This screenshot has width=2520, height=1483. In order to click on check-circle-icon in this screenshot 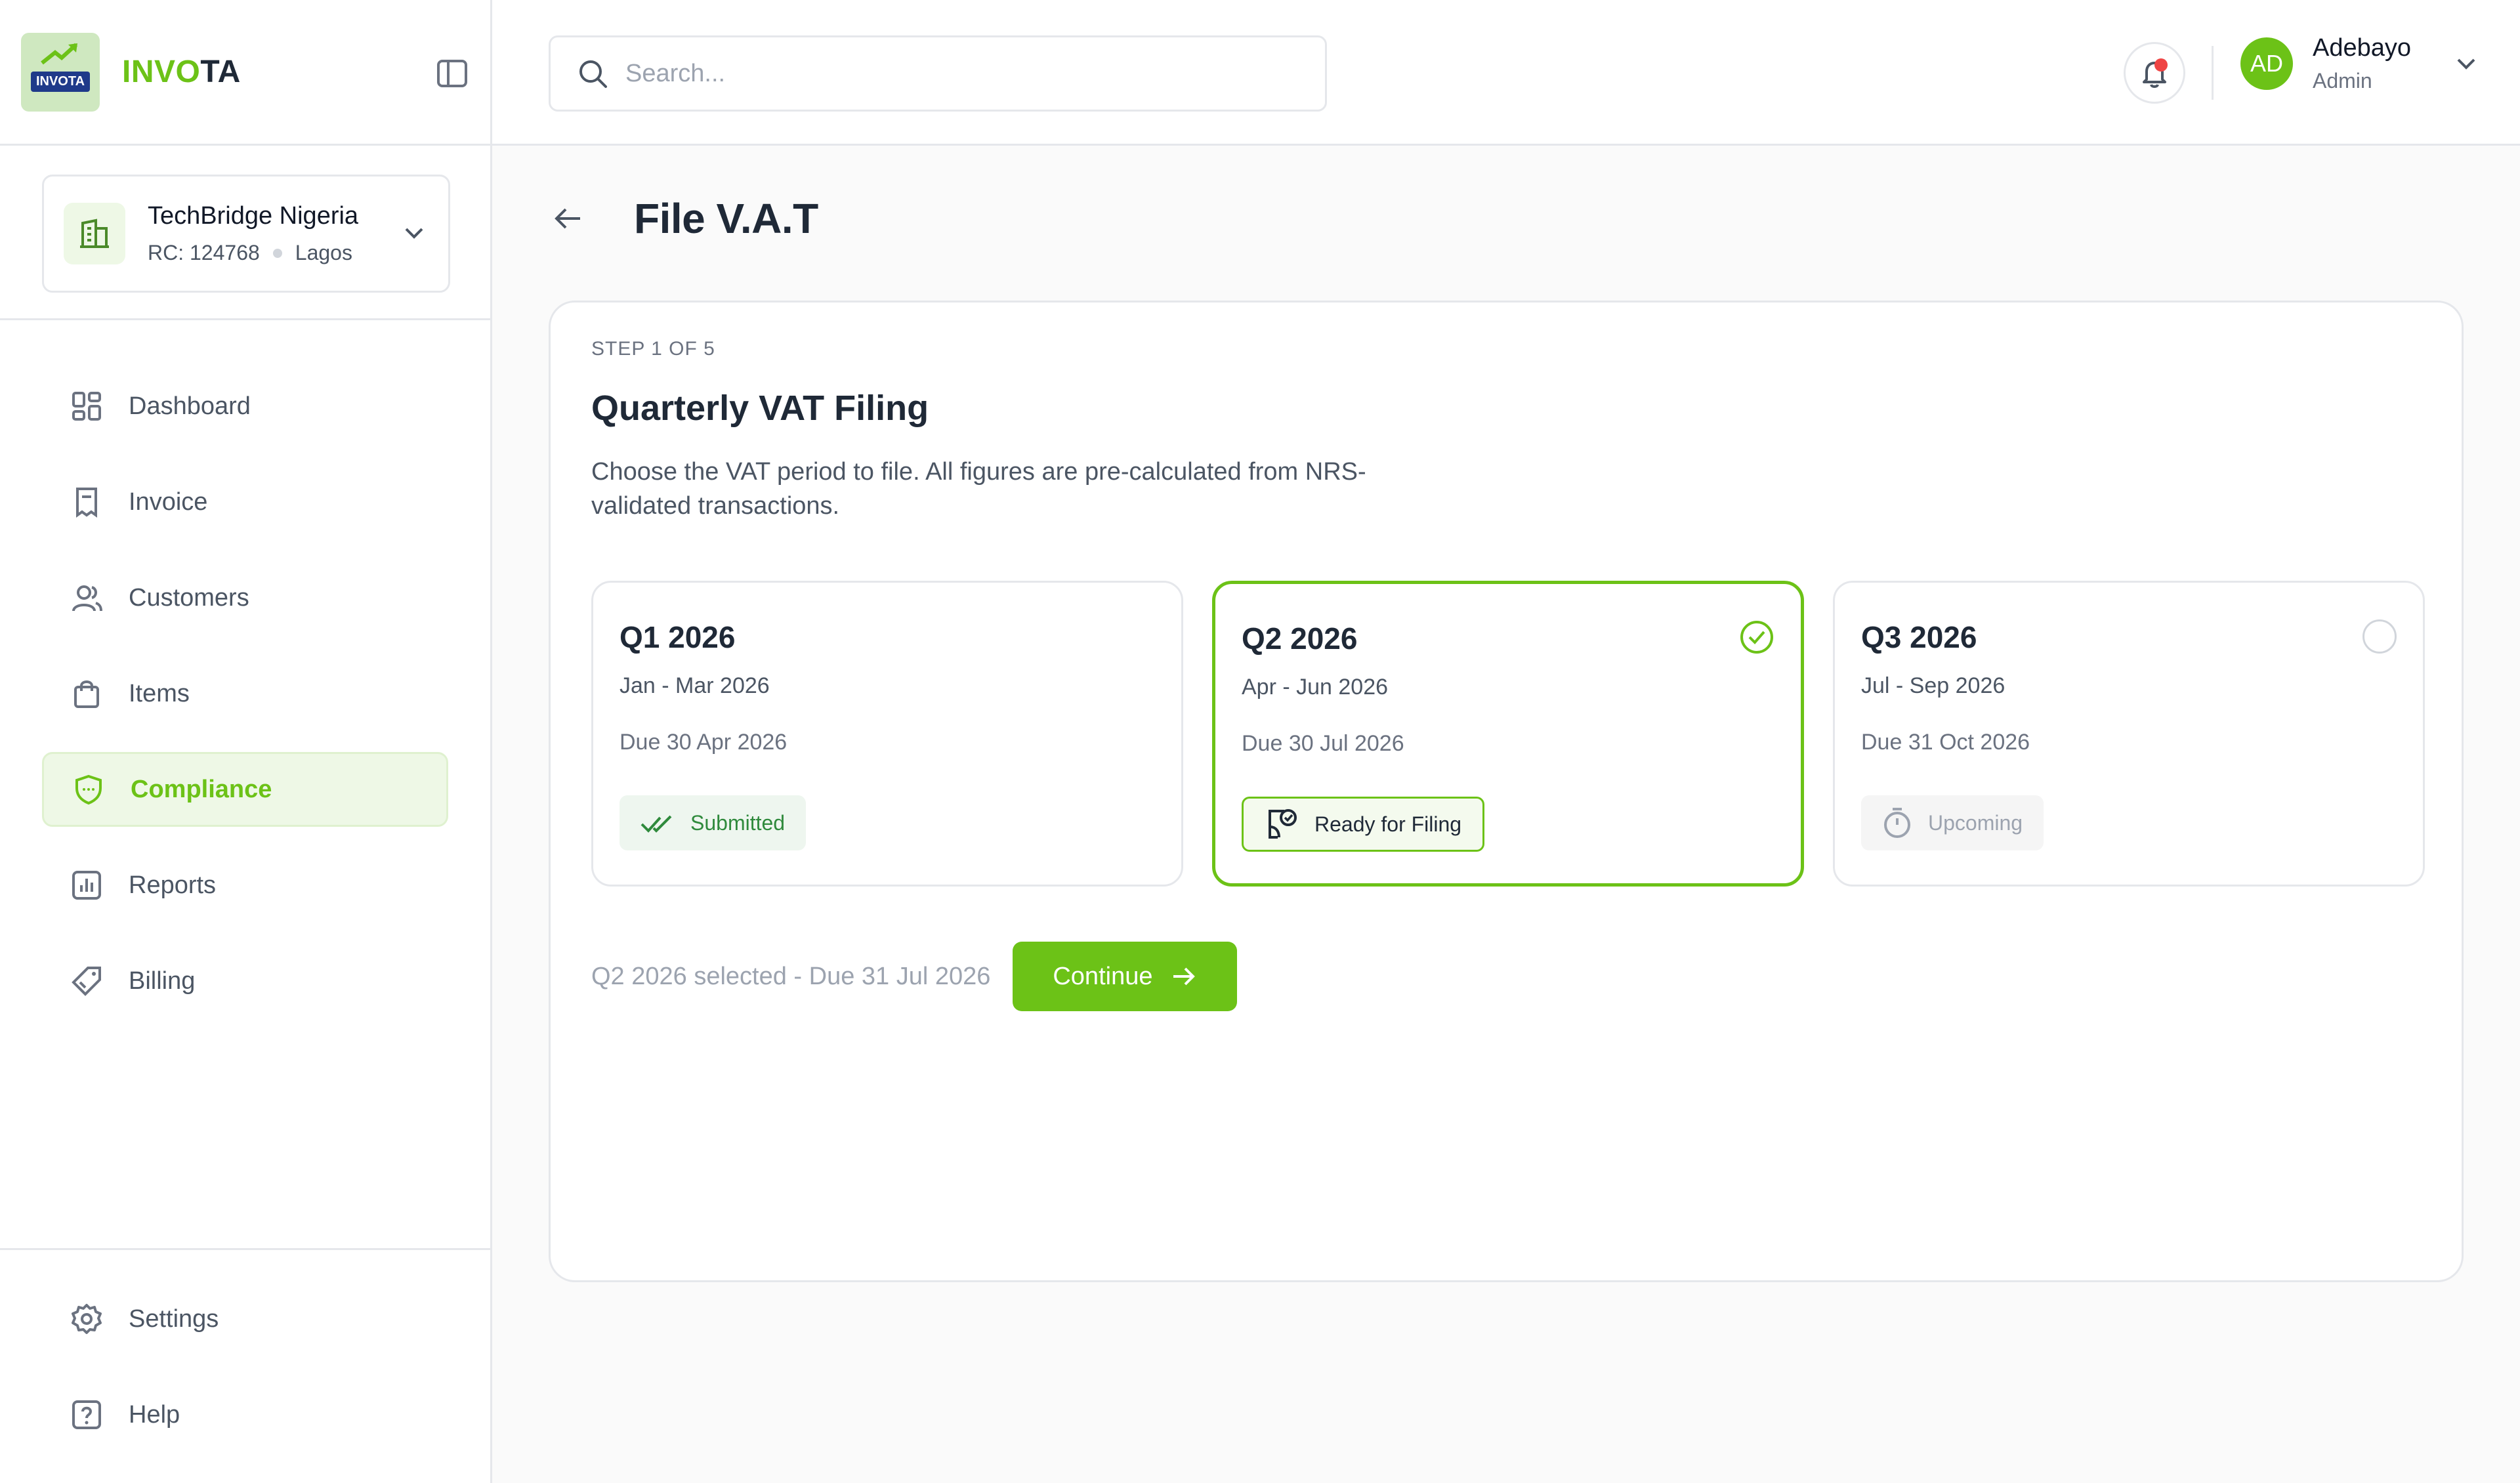, I will do `click(1756, 637)`.